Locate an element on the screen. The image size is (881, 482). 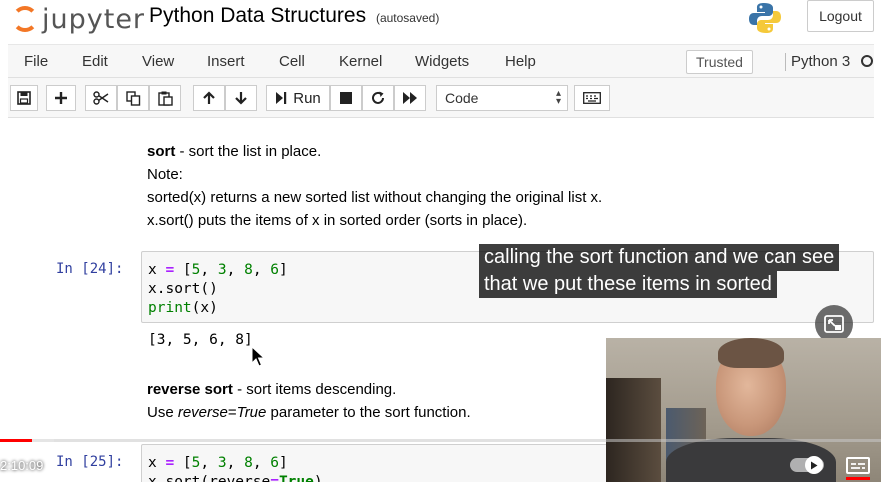
md-use: Use is located at coordinates (162, 412).